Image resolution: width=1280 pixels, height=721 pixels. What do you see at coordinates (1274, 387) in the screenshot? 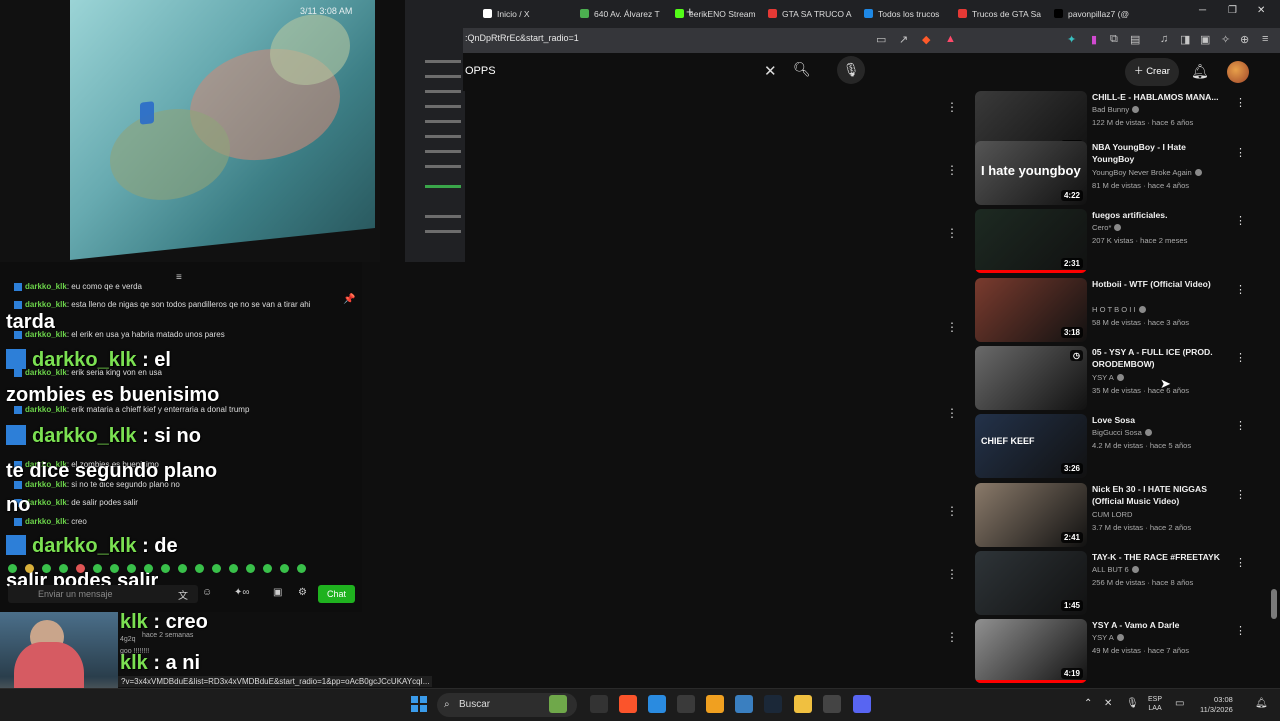
I see `scrollbar` at bounding box center [1274, 387].